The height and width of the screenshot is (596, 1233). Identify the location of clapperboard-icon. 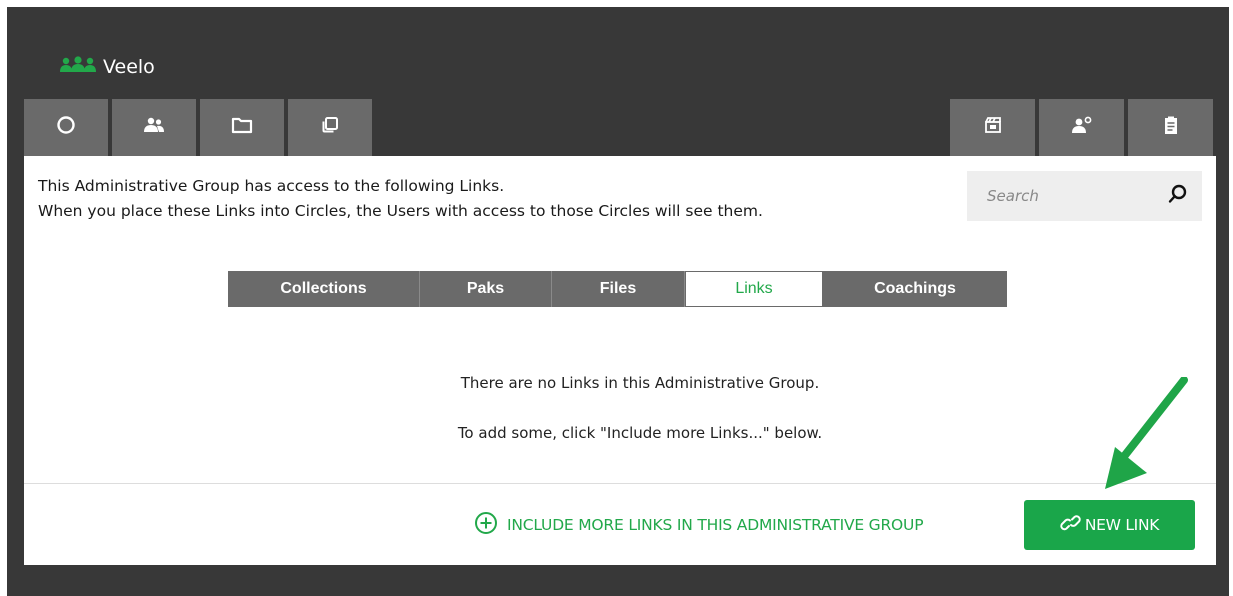
(993, 127).